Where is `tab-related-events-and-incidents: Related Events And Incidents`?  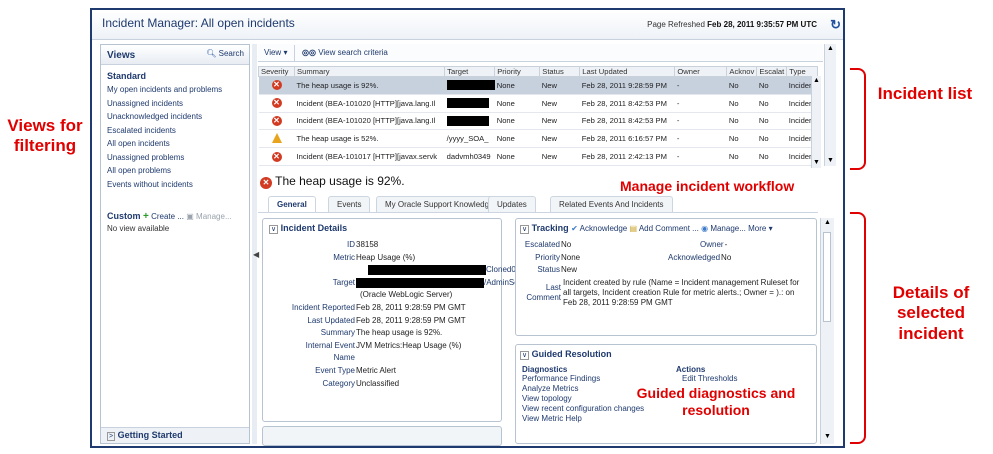
tab-related-events-and-incidents: Related Events And Incidents is located at coordinates (611, 204).